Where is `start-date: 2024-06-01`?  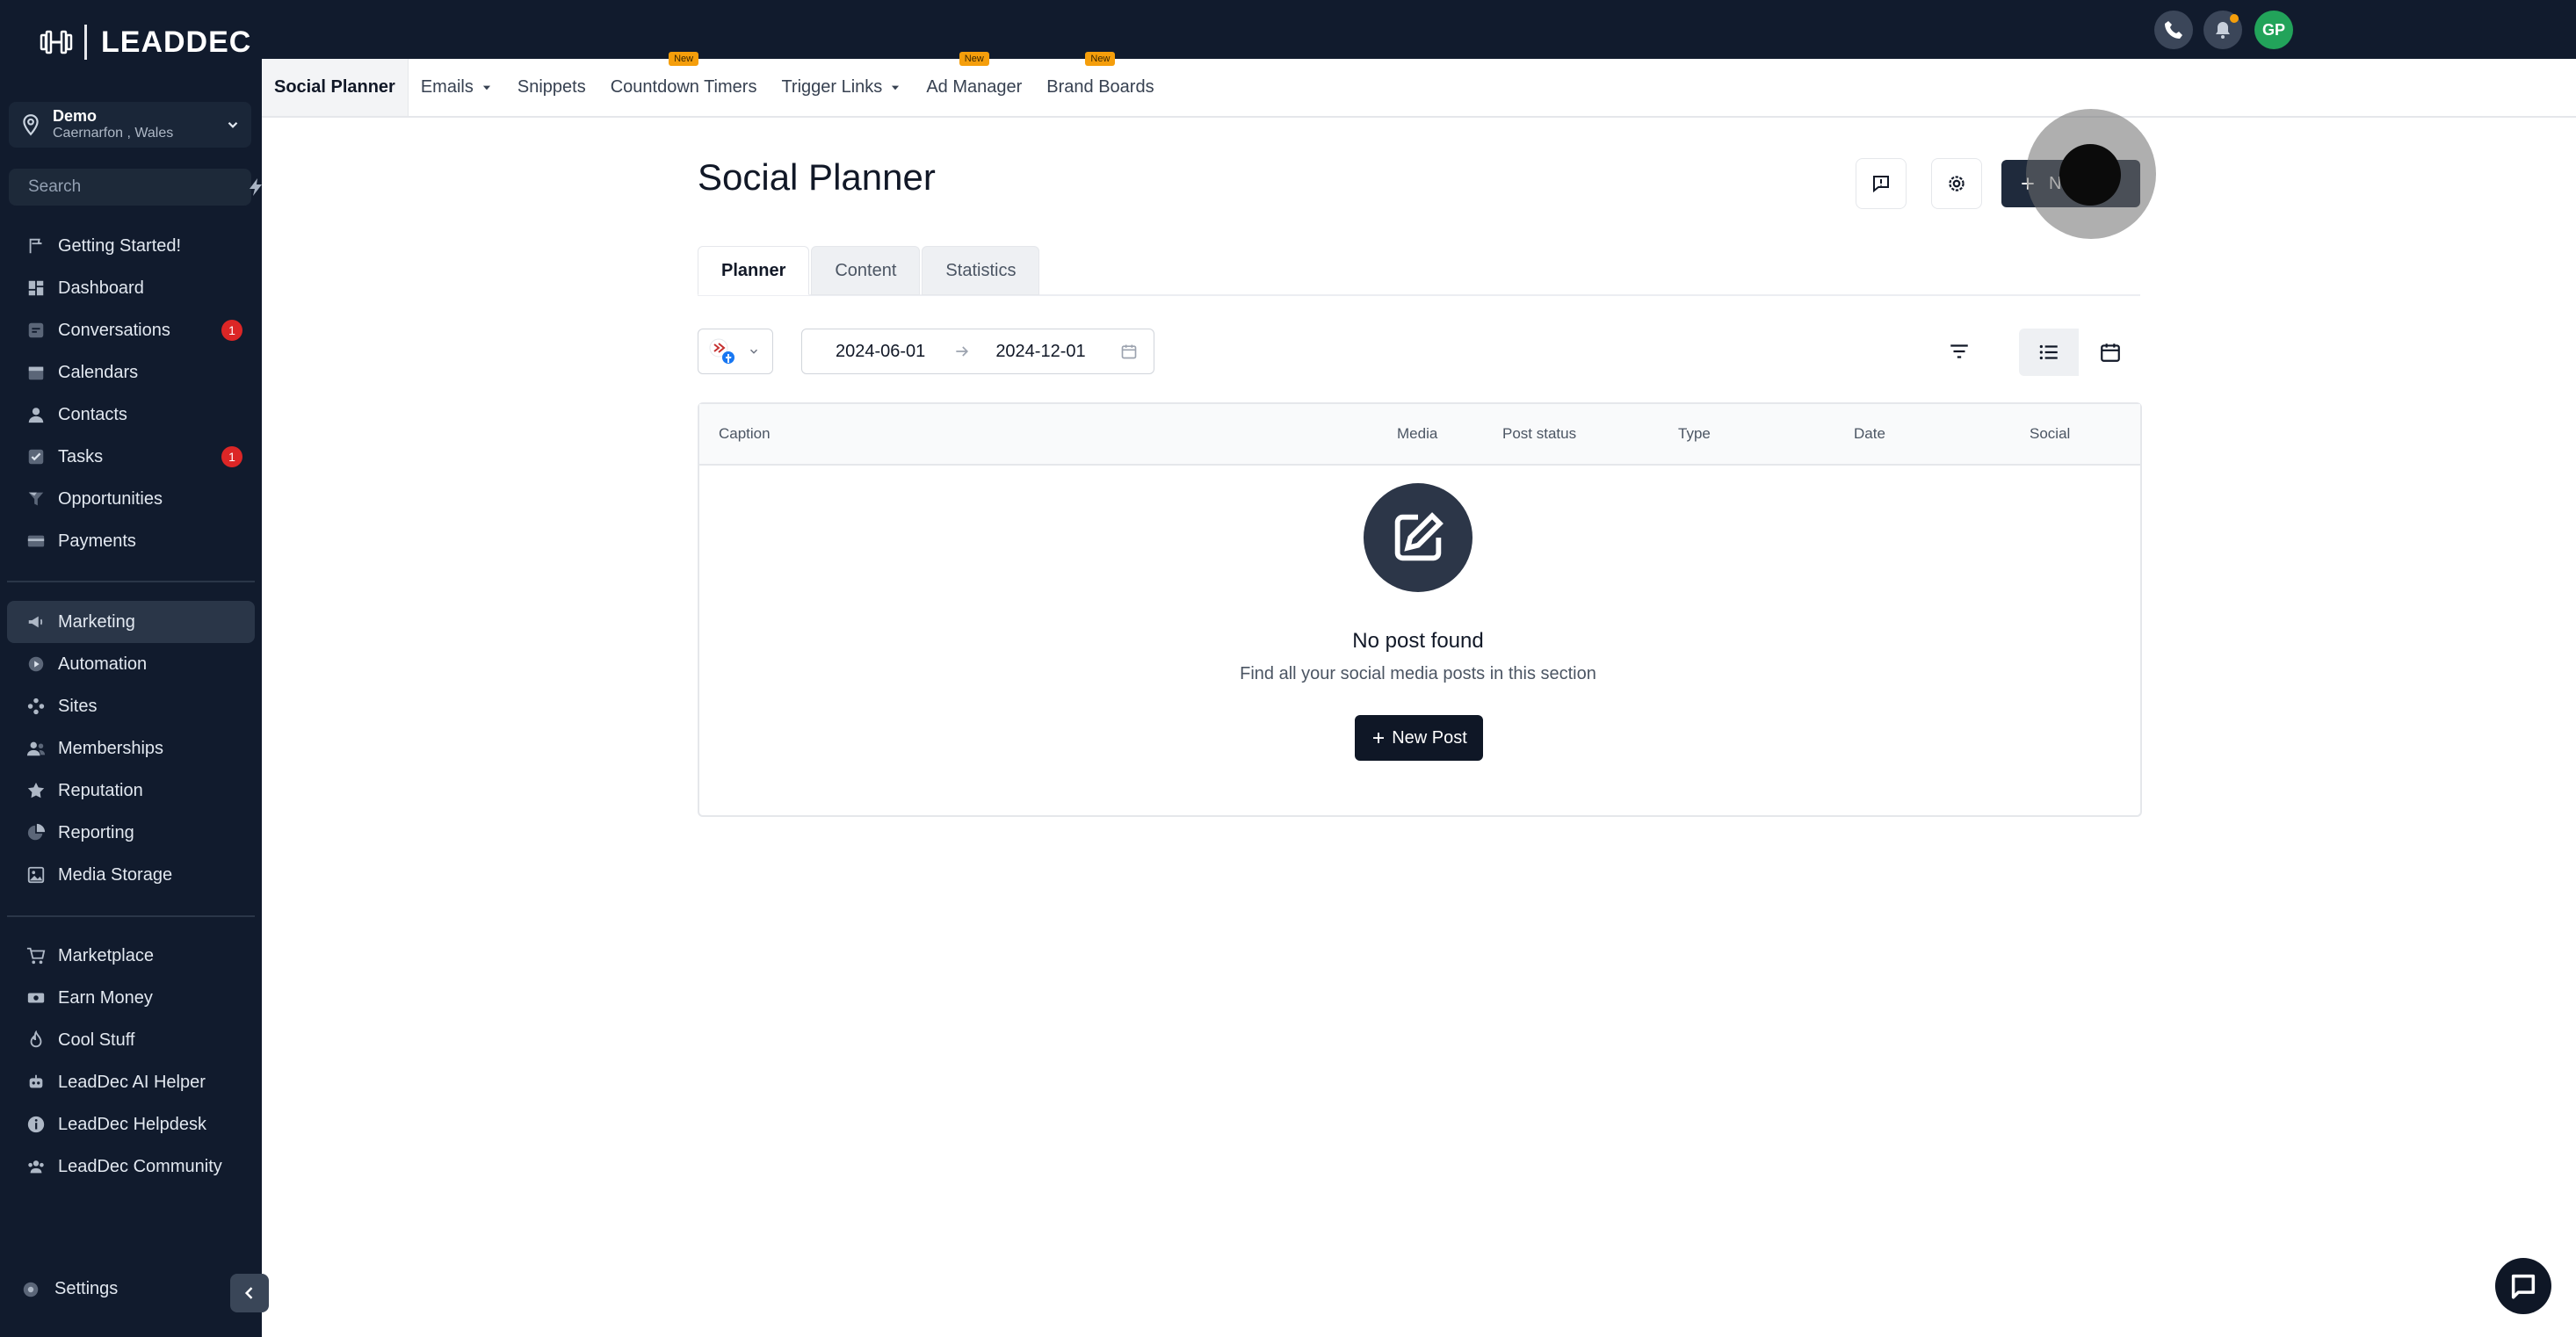 start-date: 2024-06-01 is located at coordinates (881, 351).